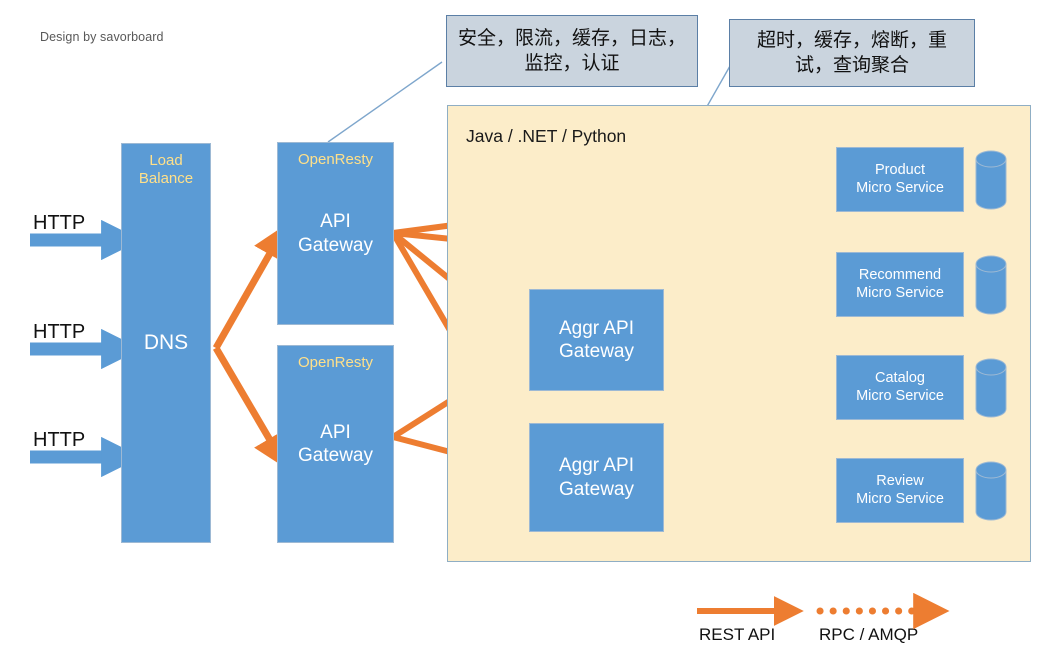  Describe the element at coordinates (335, 159) in the screenshot. I see `api-gateway-1-sub-label: OpenResty` at that location.